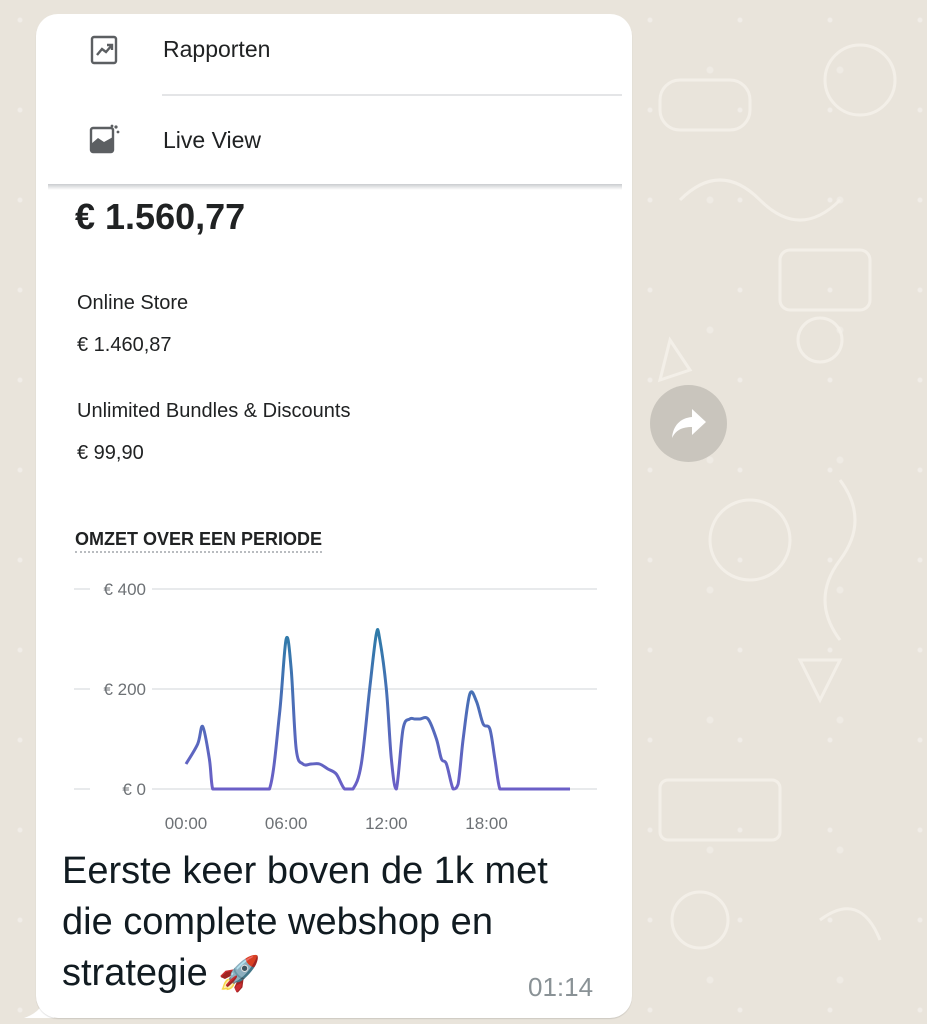 This screenshot has height=1024, width=927. What do you see at coordinates (335, 187) in the screenshot?
I see `menu-shadow` at bounding box center [335, 187].